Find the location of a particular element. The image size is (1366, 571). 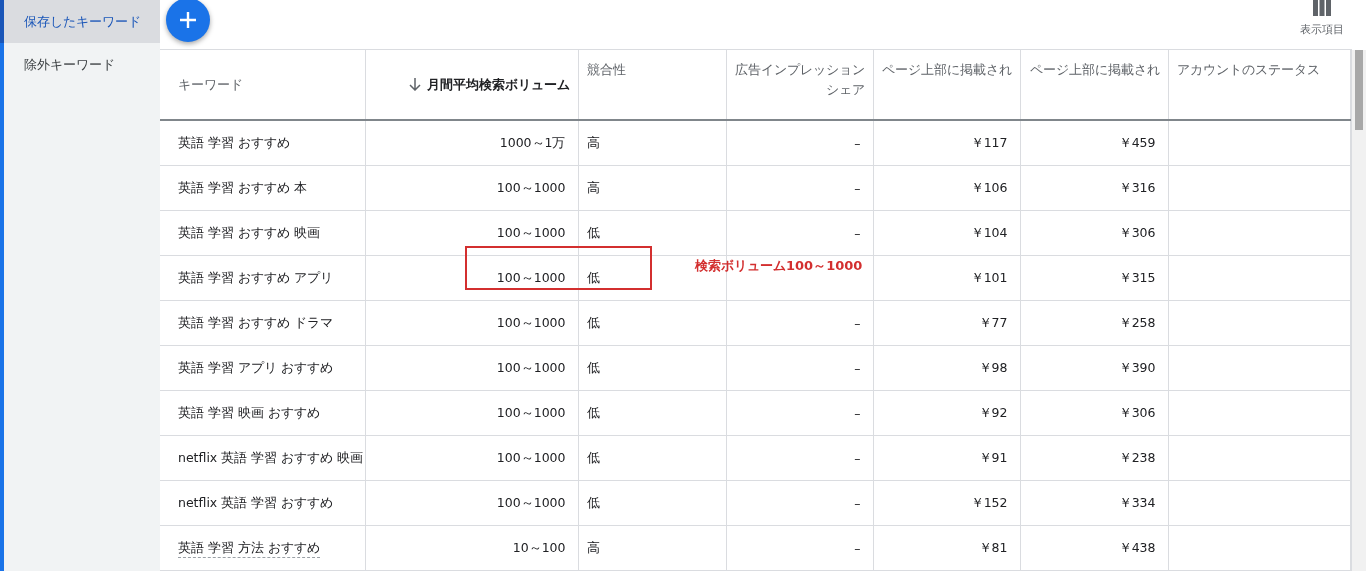

add-button is located at coordinates (188, 21).